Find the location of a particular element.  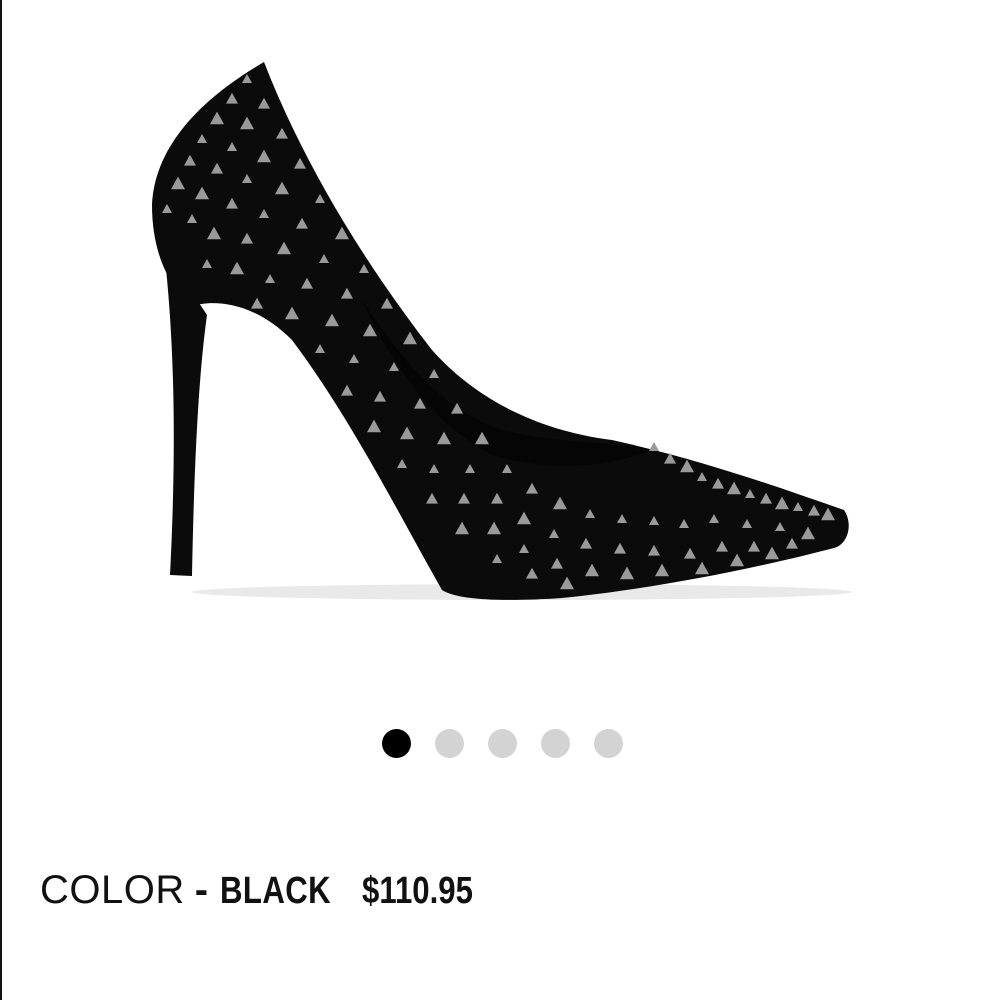

color-value: BLACK is located at coordinates (276, 891).